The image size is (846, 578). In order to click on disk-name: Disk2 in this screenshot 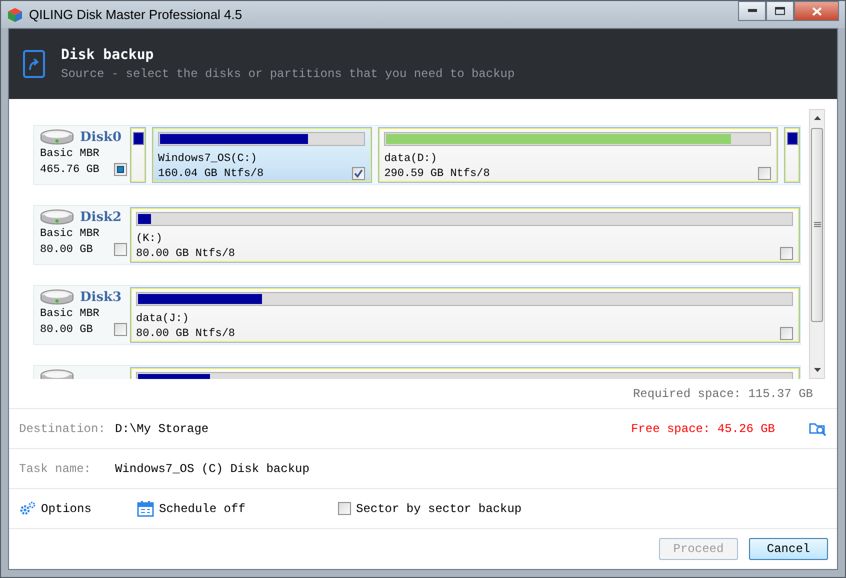, I will do `click(101, 217)`.